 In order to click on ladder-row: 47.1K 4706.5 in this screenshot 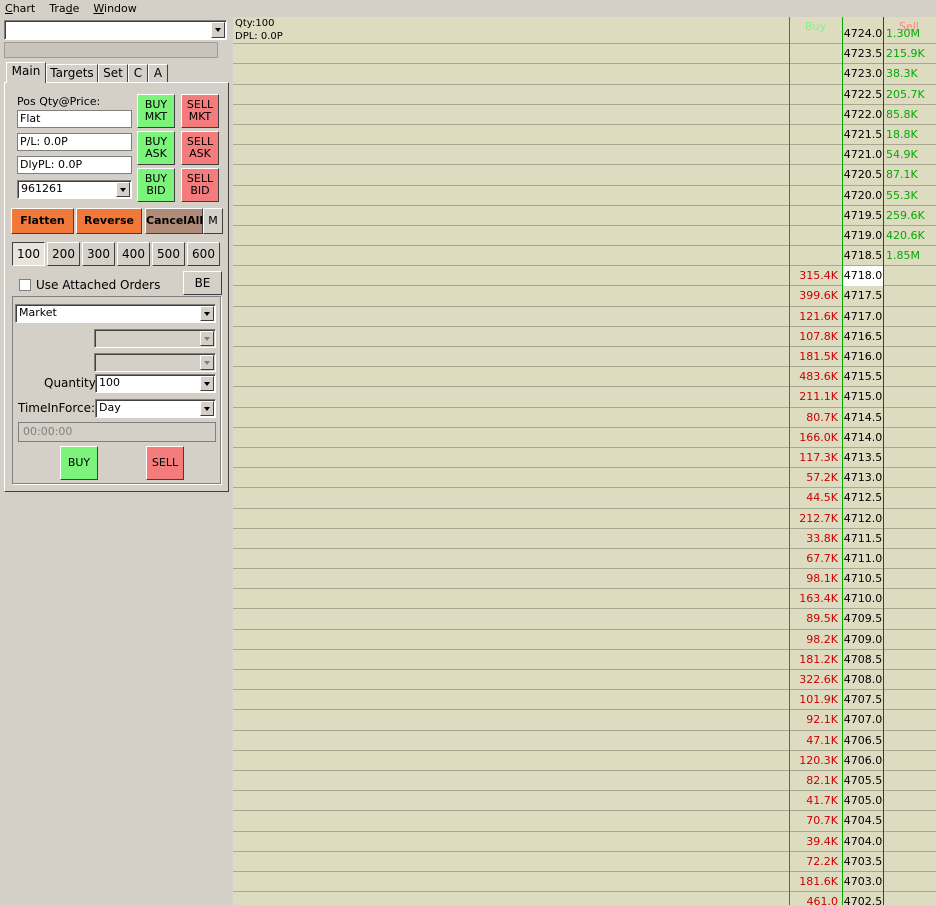, I will do `click(584, 741)`.